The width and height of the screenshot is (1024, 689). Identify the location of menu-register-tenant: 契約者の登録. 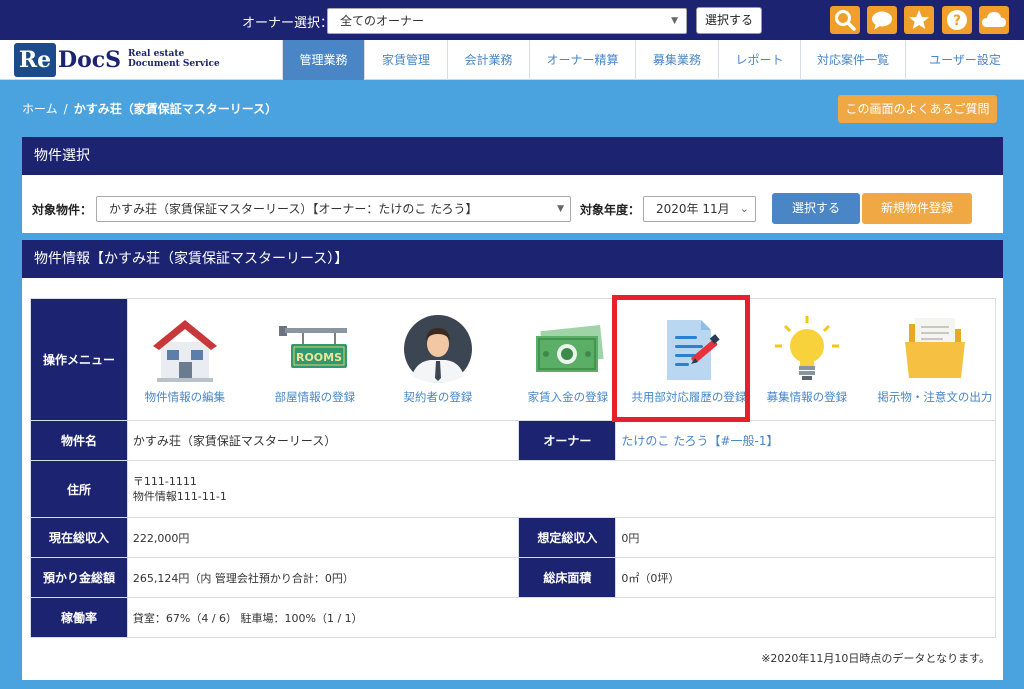
(438, 360).